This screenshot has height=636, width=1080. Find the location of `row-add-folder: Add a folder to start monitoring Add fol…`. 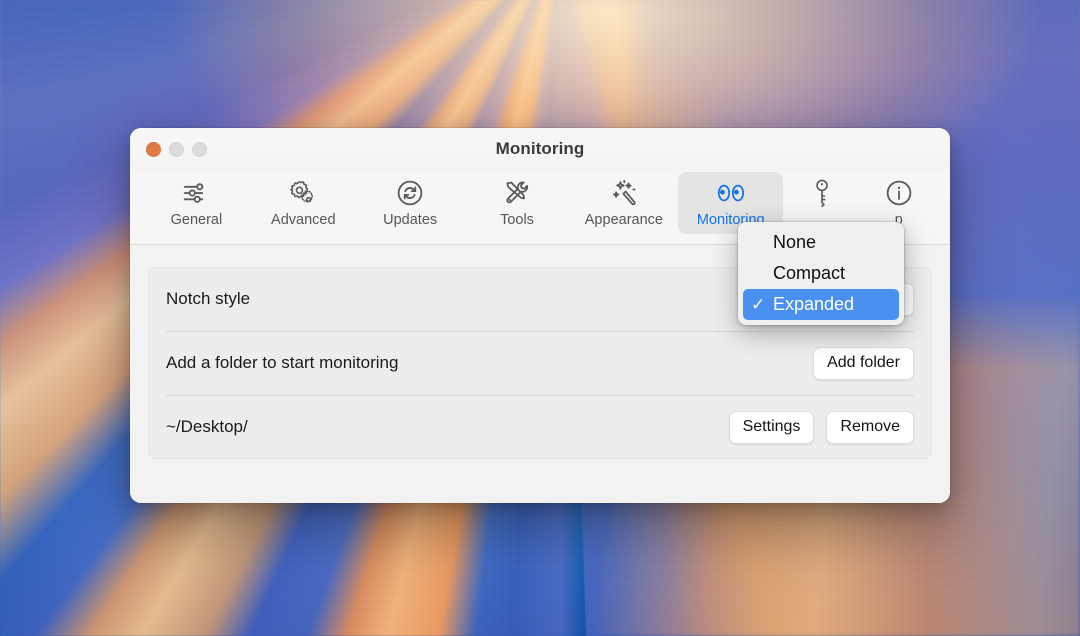

row-add-folder: Add a folder to start monitoring Add fol… is located at coordinates (540, 363).